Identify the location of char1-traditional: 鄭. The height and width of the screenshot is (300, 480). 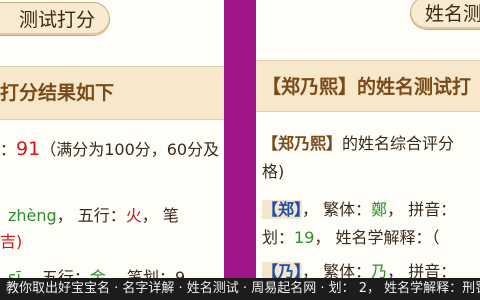
(379, 209).